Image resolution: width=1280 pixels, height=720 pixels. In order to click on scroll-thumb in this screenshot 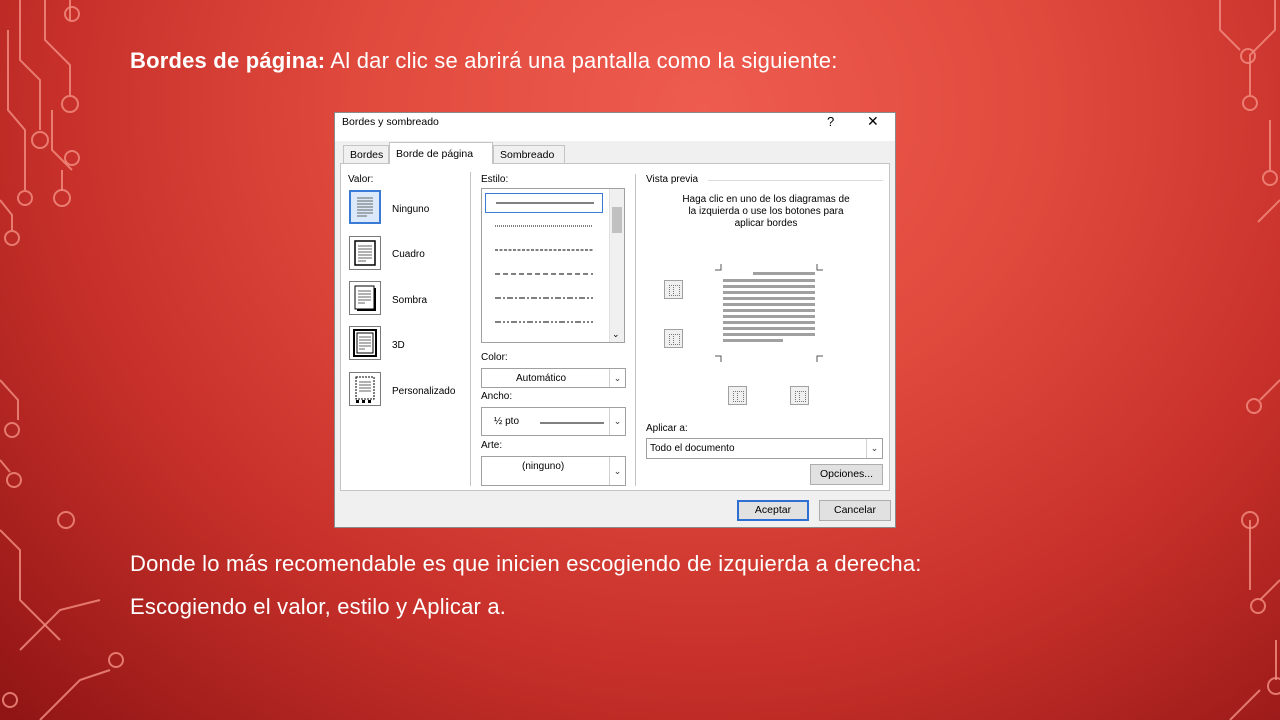, I will do `click(617, 220)`.